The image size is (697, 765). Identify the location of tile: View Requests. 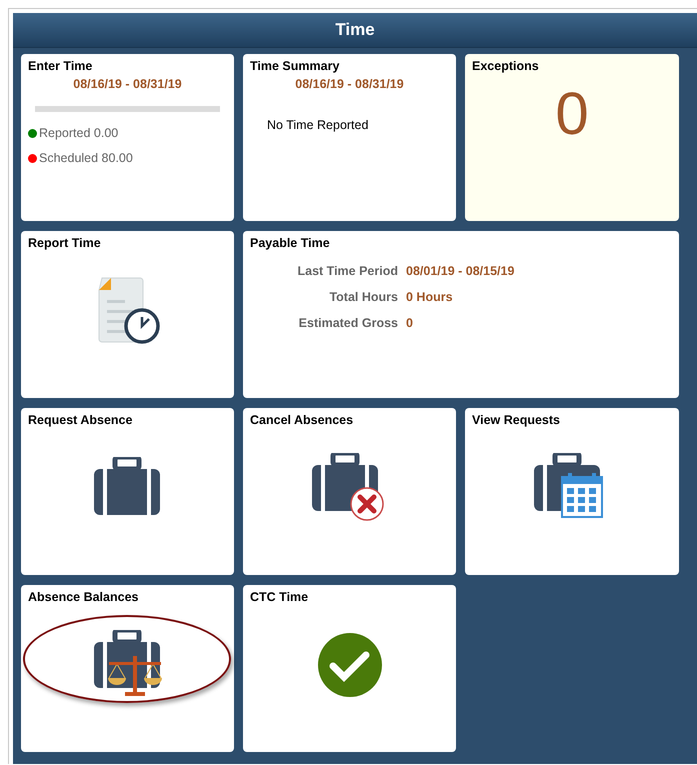
(572, 491).